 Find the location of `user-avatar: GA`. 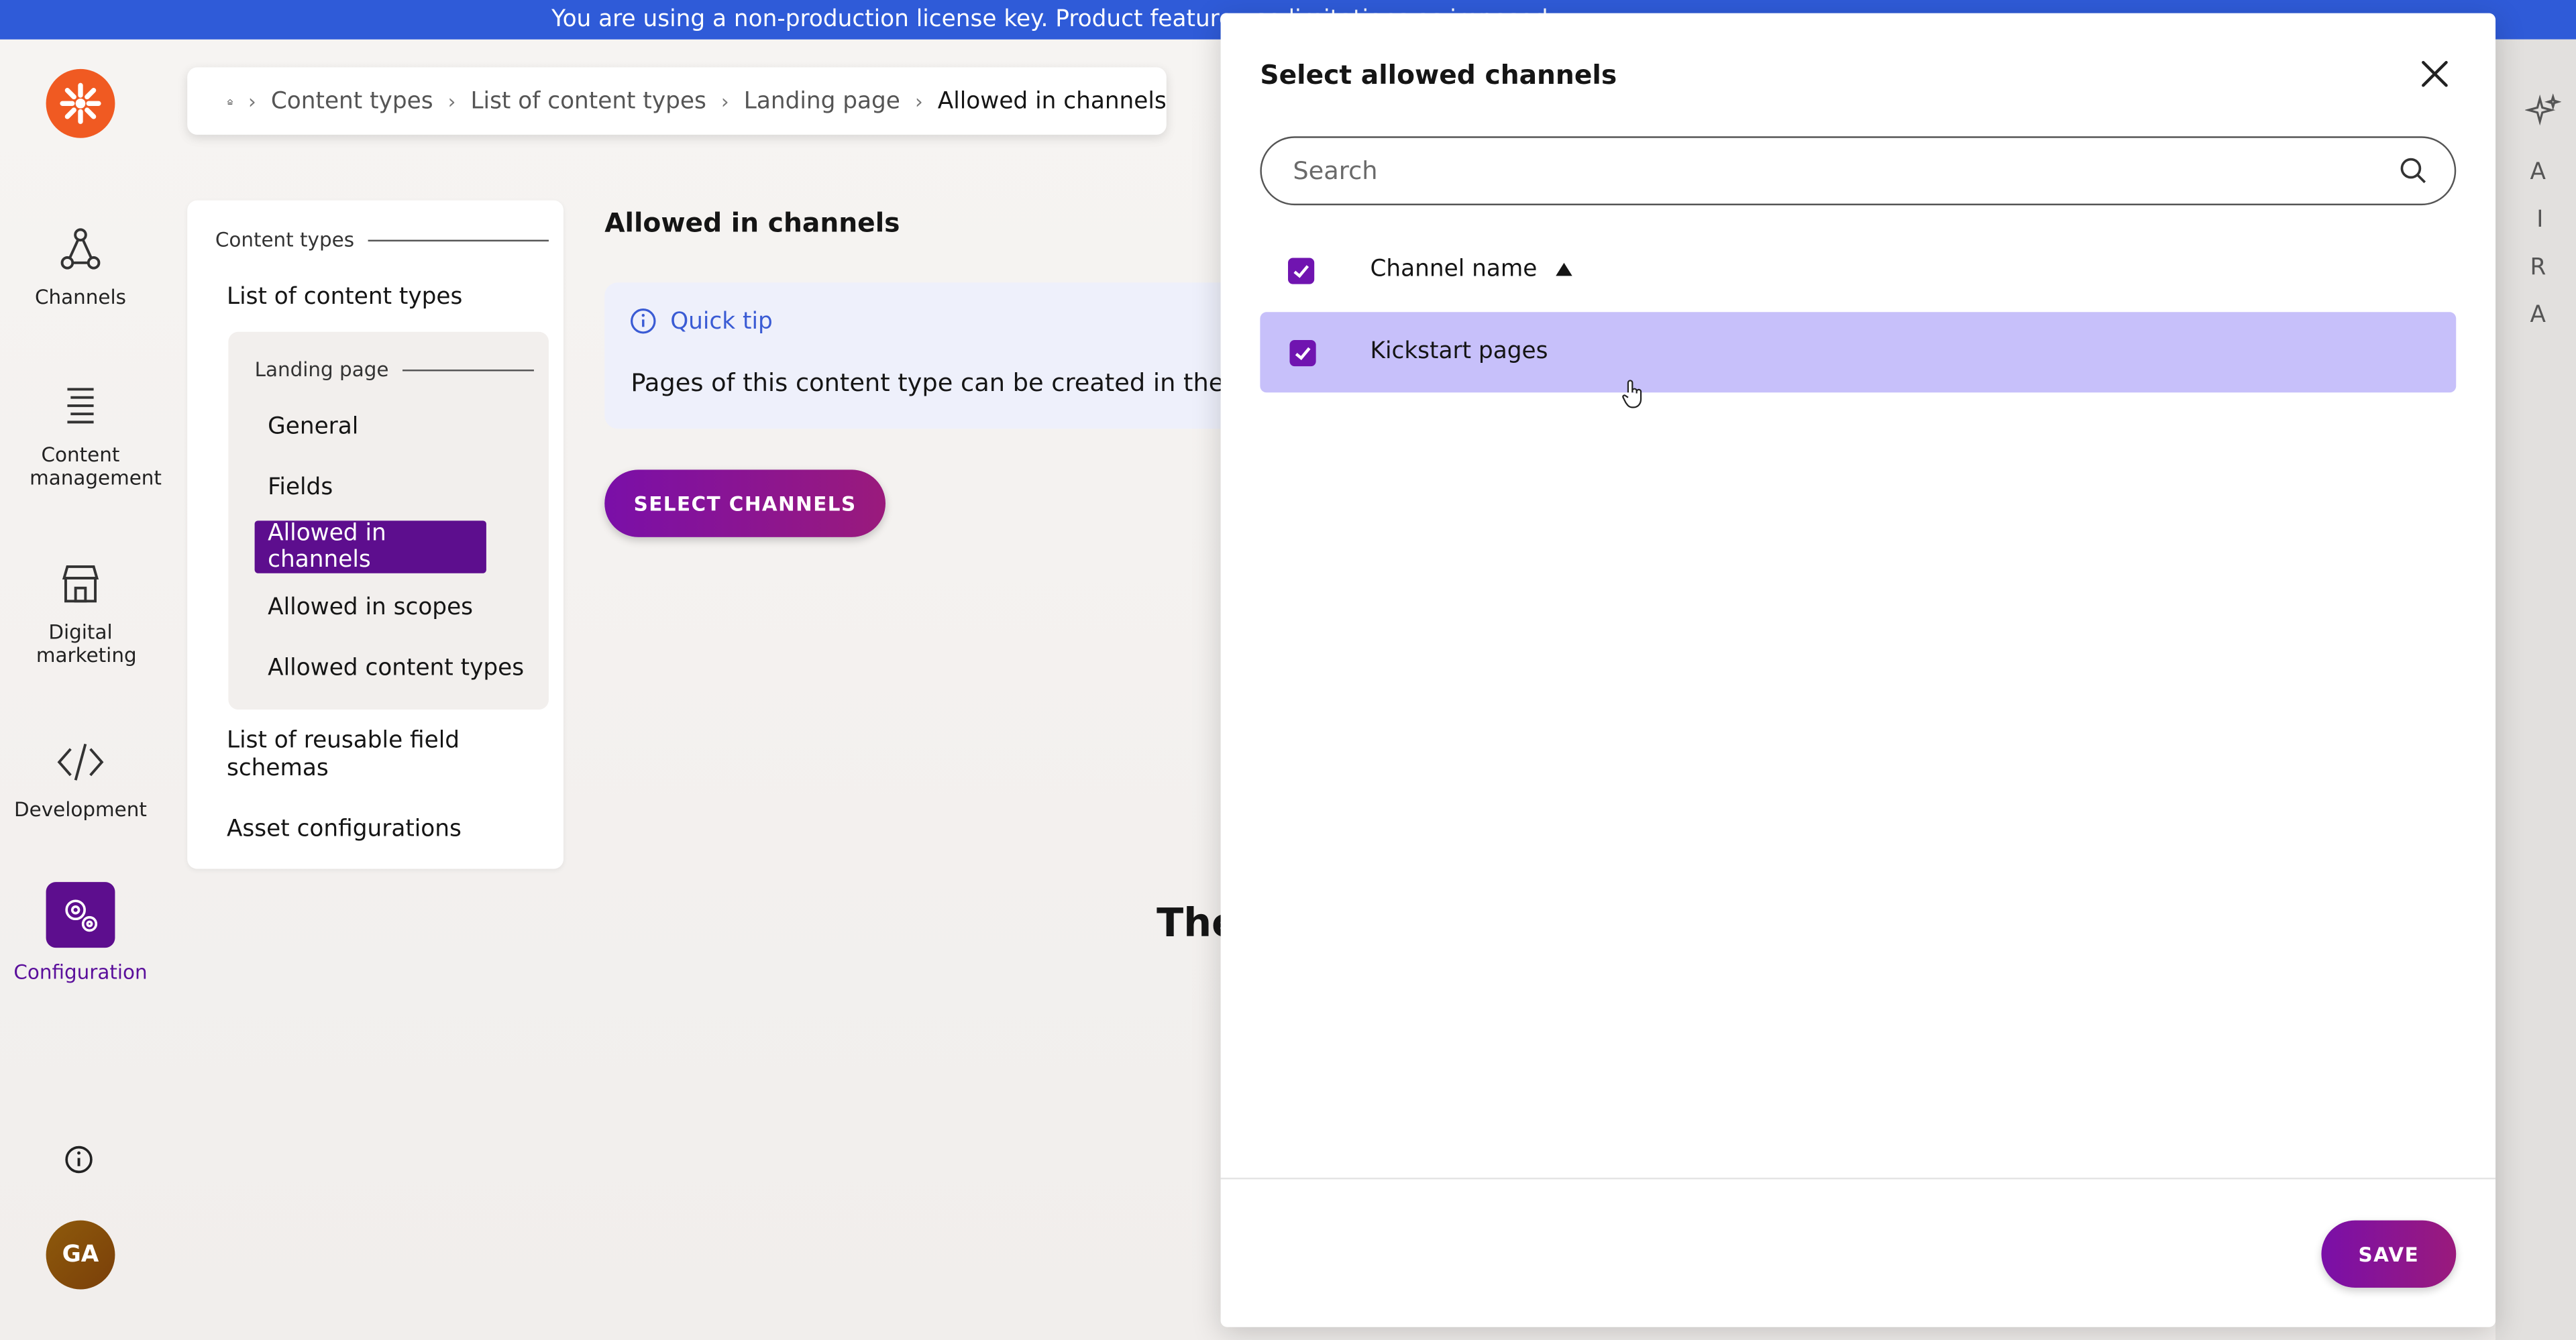

user-avatar: GA is located at coordinates (80, 1255).